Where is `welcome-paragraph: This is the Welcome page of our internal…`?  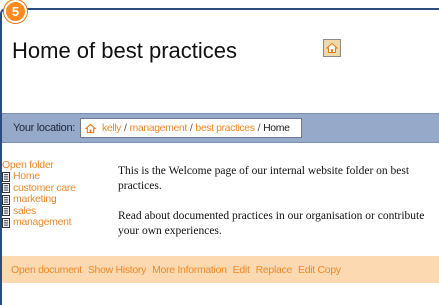 welcome-paragraph: This is the Welcome page of our internal… is located at coordinates (264, 178).